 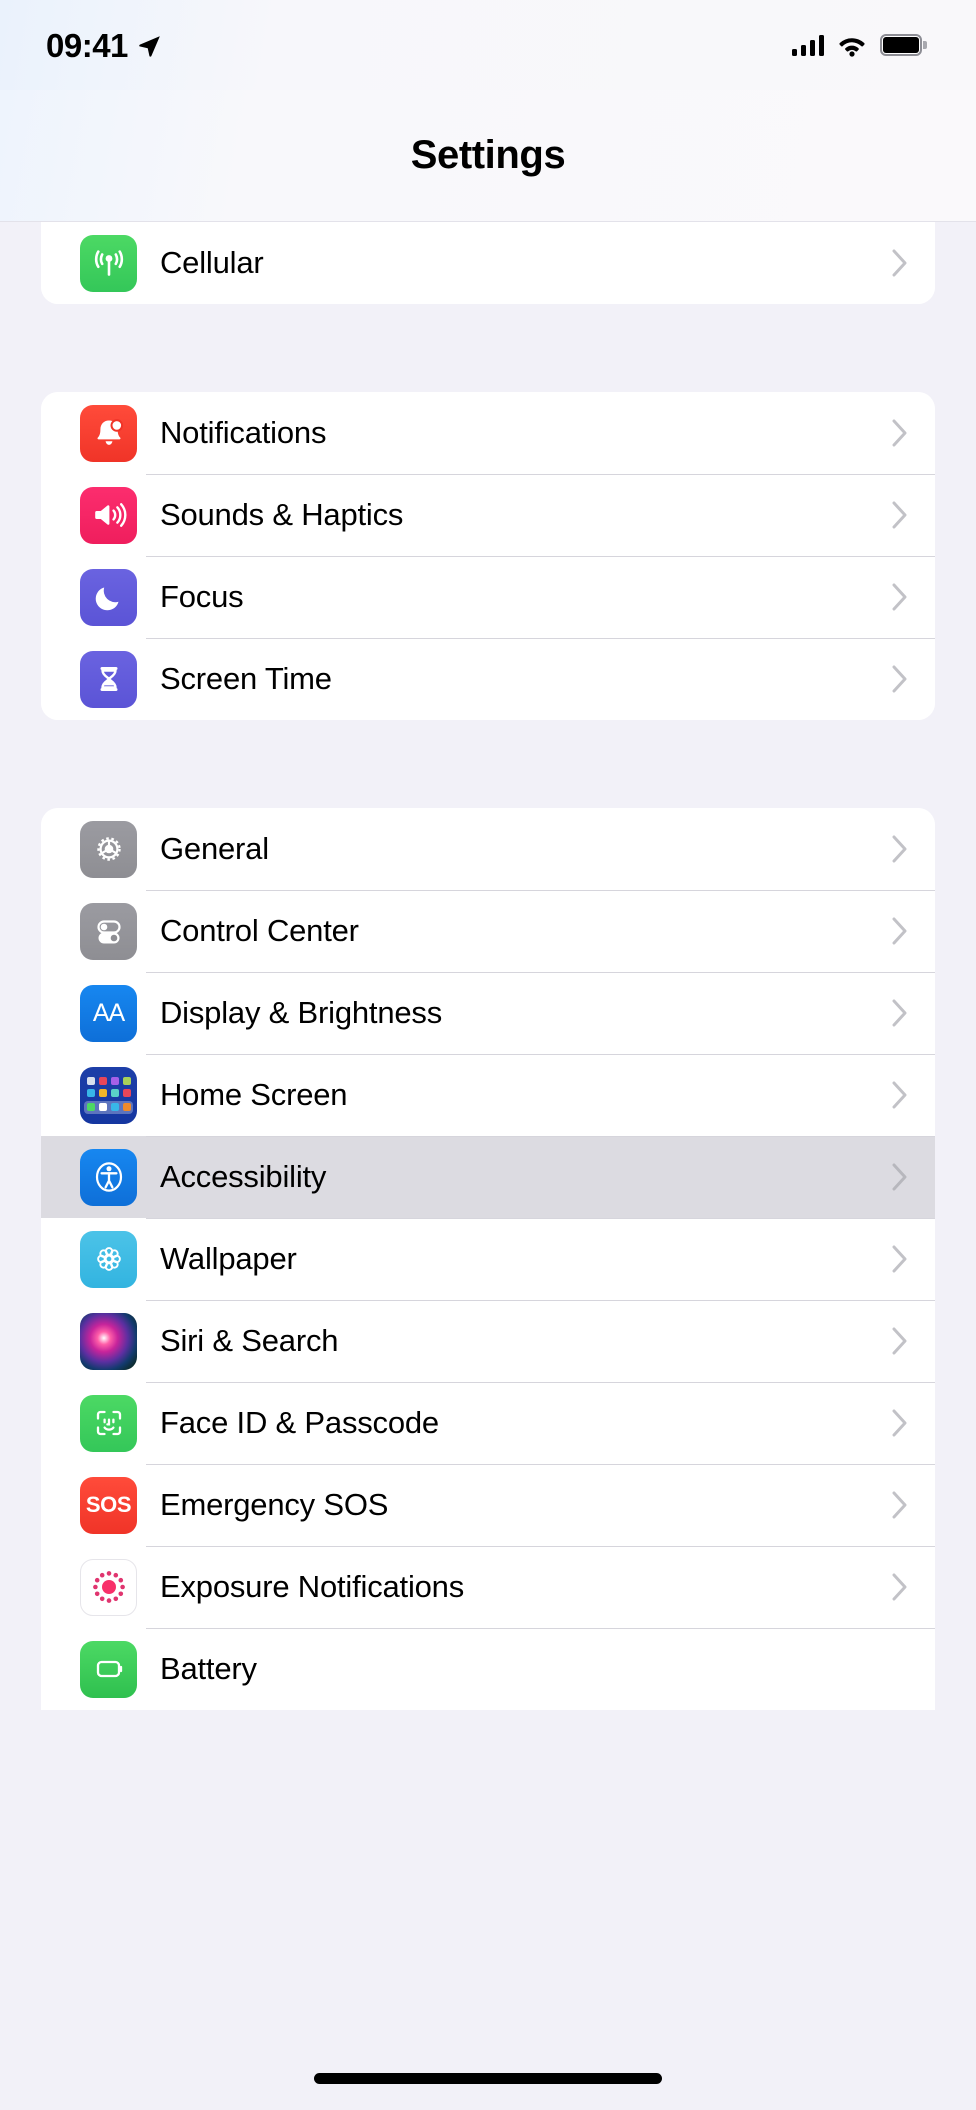 I want to click on settings-row-emergency-sos: SOS Emergency SOS, so click(x=488, y=1505).